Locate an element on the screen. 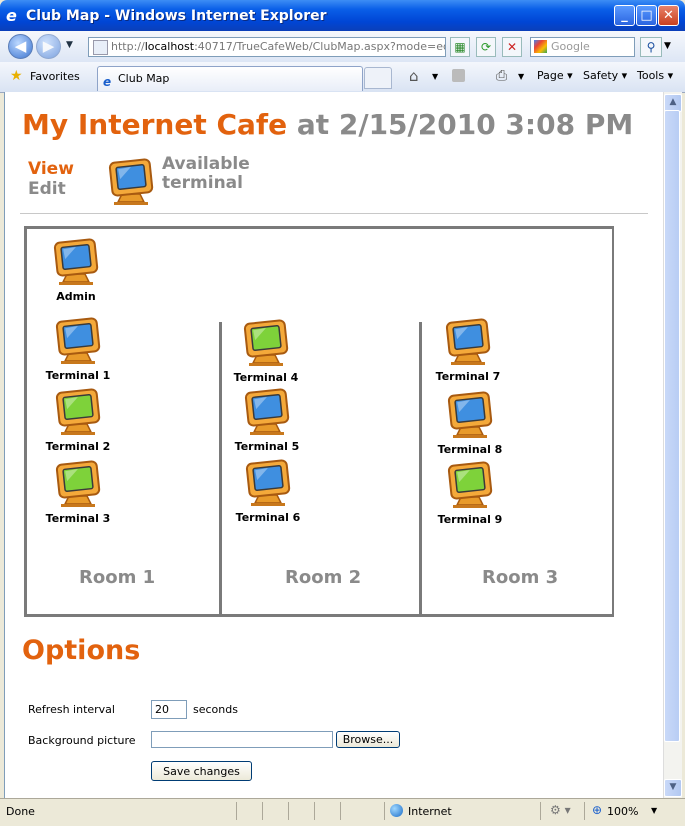  terminal-5: Terminal 5 is located at coordinates (267, 420).